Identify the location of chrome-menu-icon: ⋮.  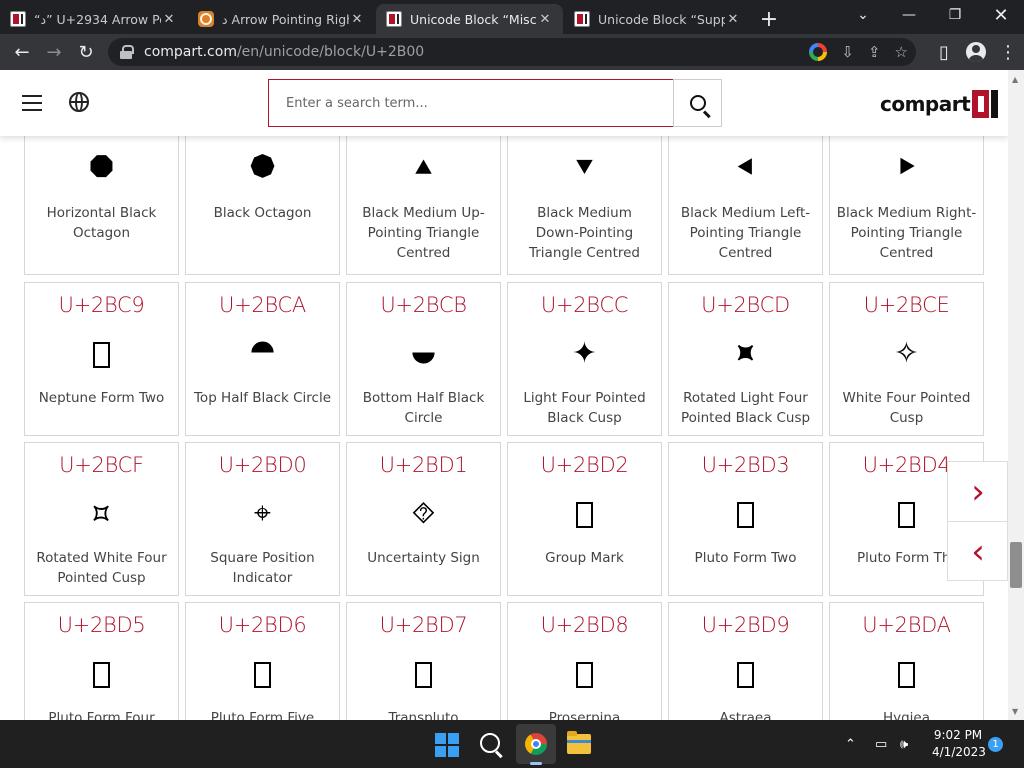
(1008, 52).